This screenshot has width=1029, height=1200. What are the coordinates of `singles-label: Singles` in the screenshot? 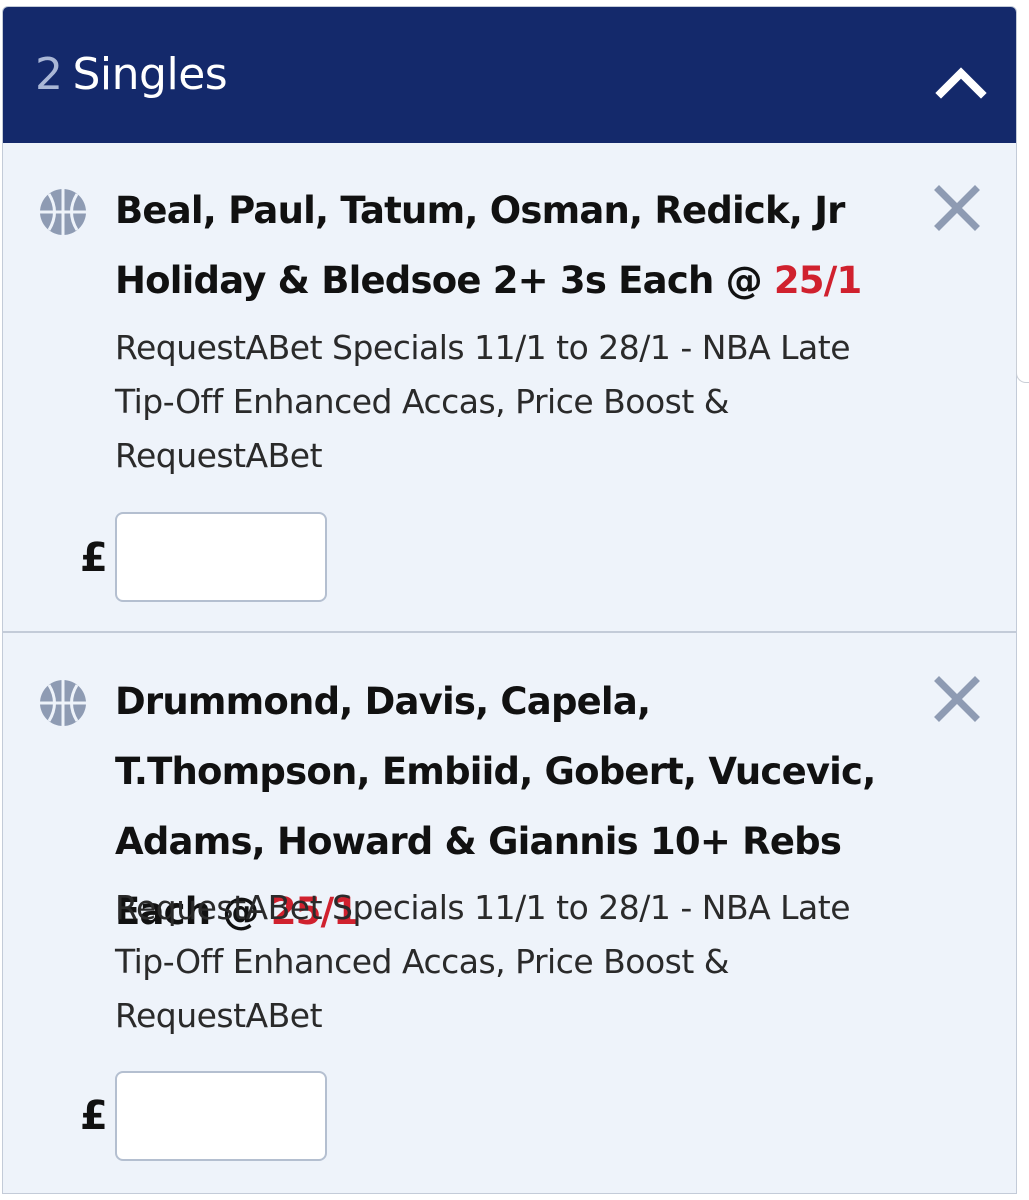 It's located at (150, 74).